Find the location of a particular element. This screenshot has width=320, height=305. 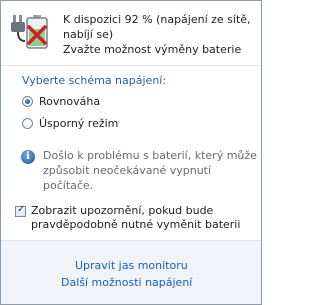

battery-status-line: nabíjí se) is located at coordinates (88, 34).